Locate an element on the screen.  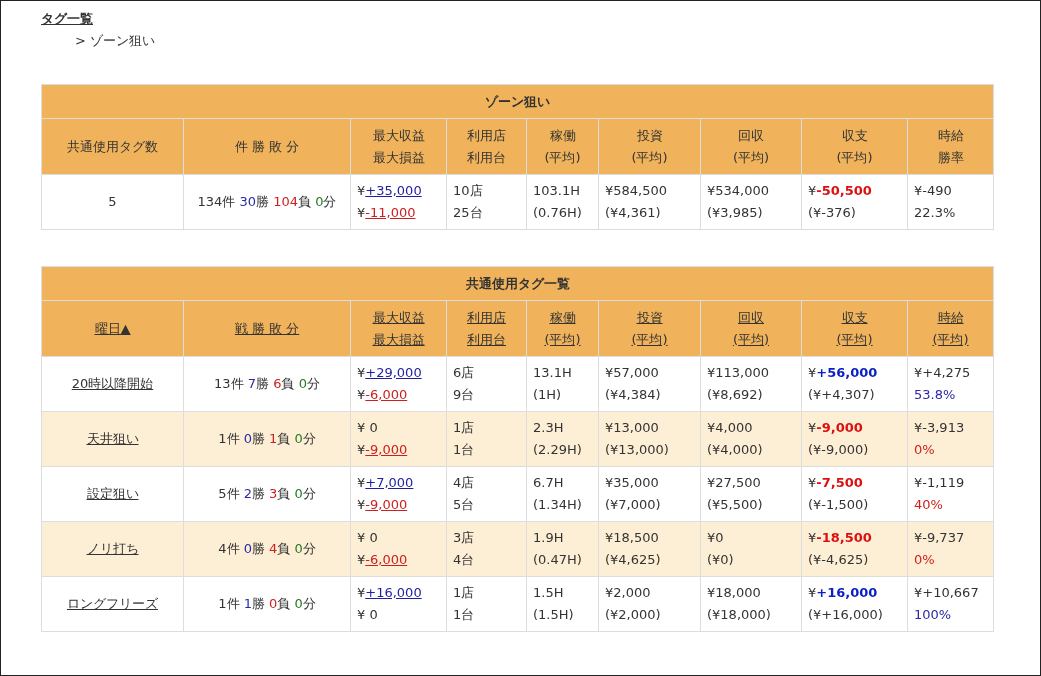
tag-count-cell: 5 is located at coordinates (112, 202).